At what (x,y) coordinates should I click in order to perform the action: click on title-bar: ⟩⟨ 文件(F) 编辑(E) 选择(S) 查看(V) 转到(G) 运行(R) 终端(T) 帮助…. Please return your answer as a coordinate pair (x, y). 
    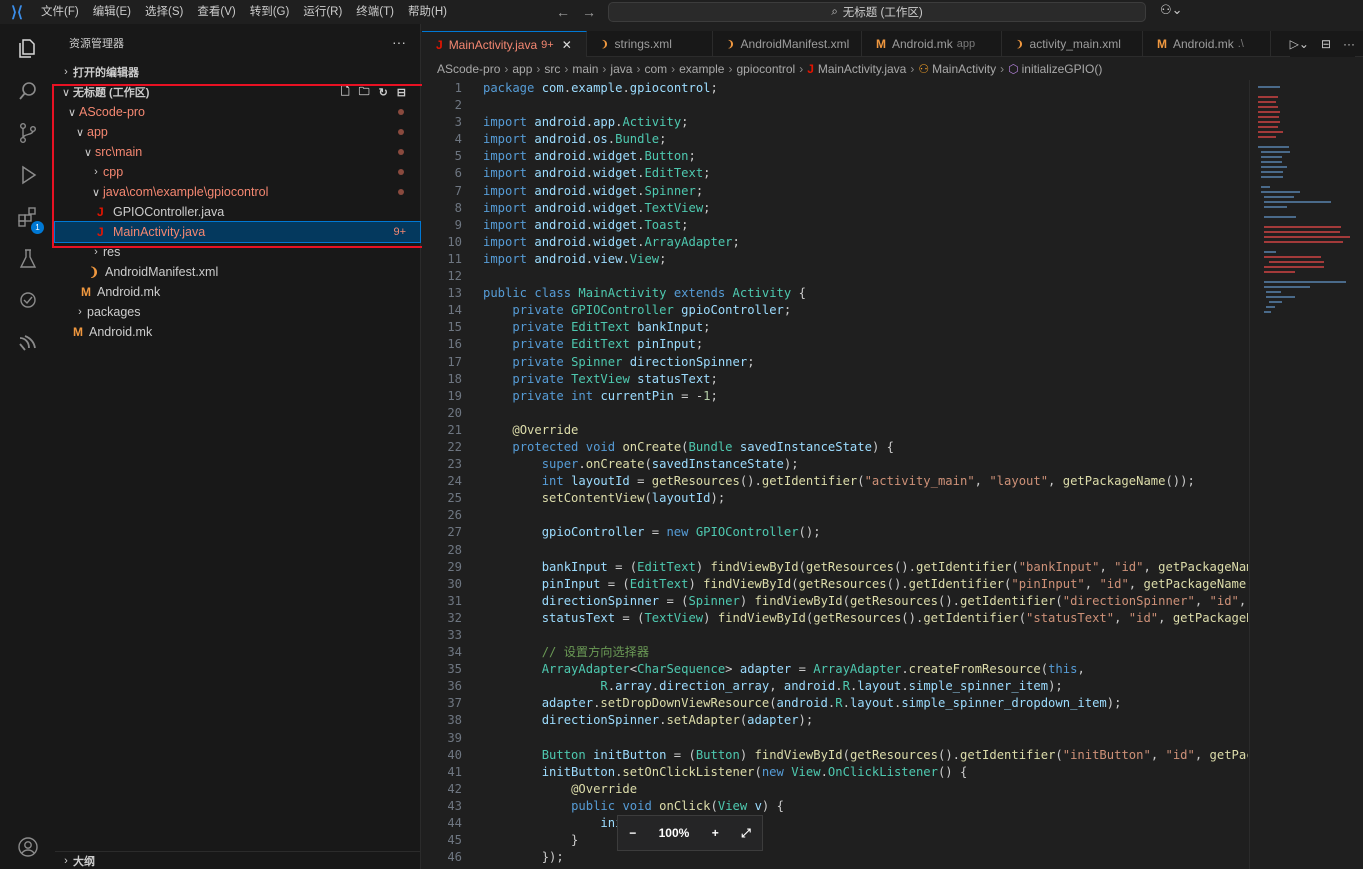
    Looking at the image, I should click on (681, 12).